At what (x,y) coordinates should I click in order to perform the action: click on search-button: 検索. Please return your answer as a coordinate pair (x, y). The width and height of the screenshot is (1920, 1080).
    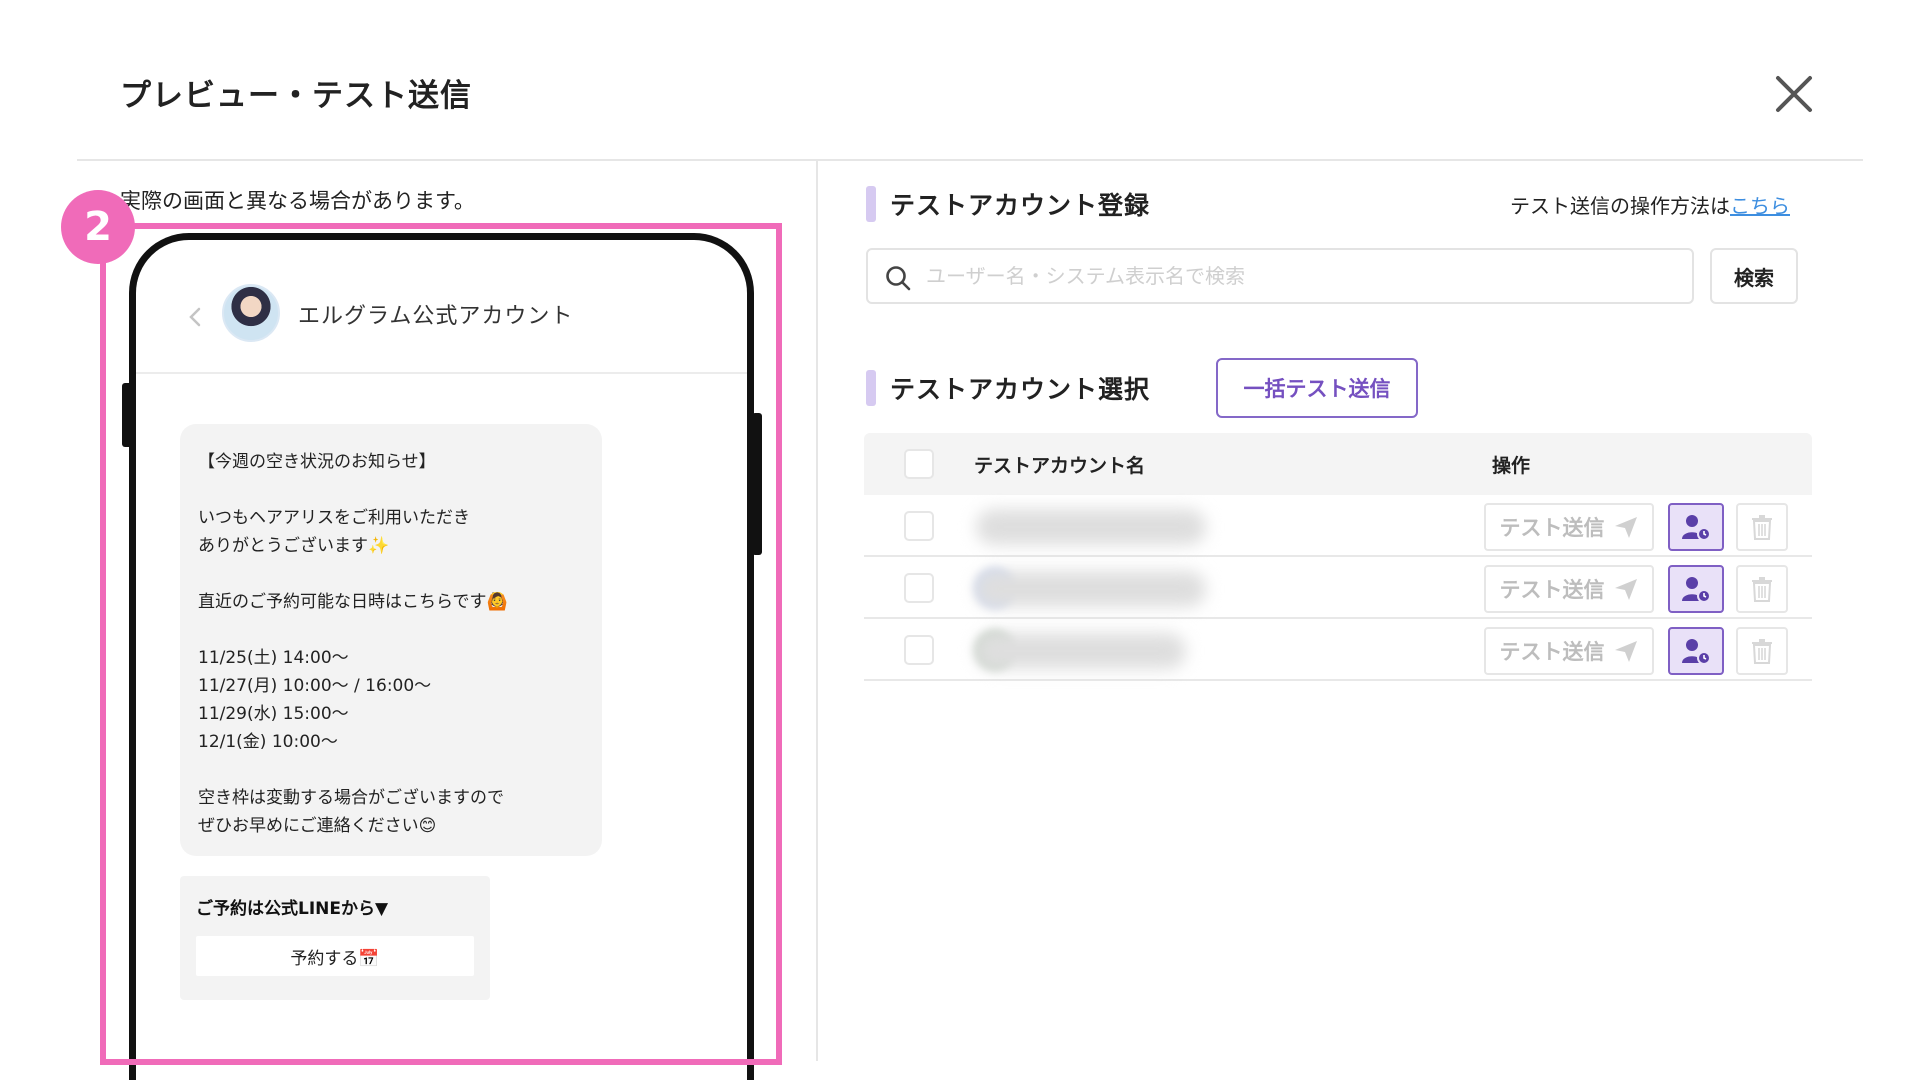
    Looking at the image, I should click on (1754, 276).